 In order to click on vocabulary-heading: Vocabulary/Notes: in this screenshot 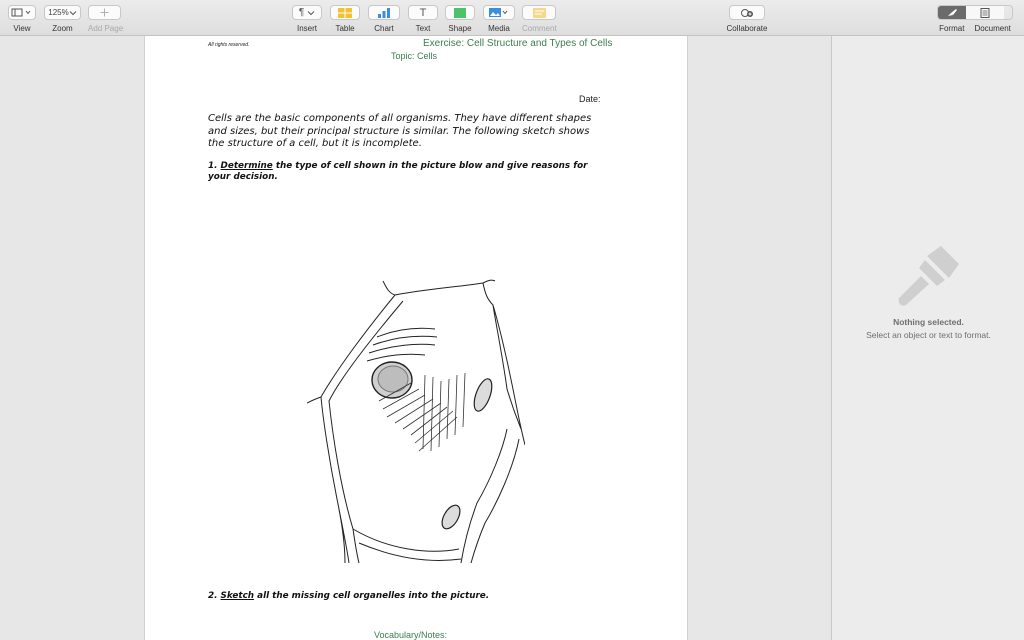, I will do `click(411, 635)`.